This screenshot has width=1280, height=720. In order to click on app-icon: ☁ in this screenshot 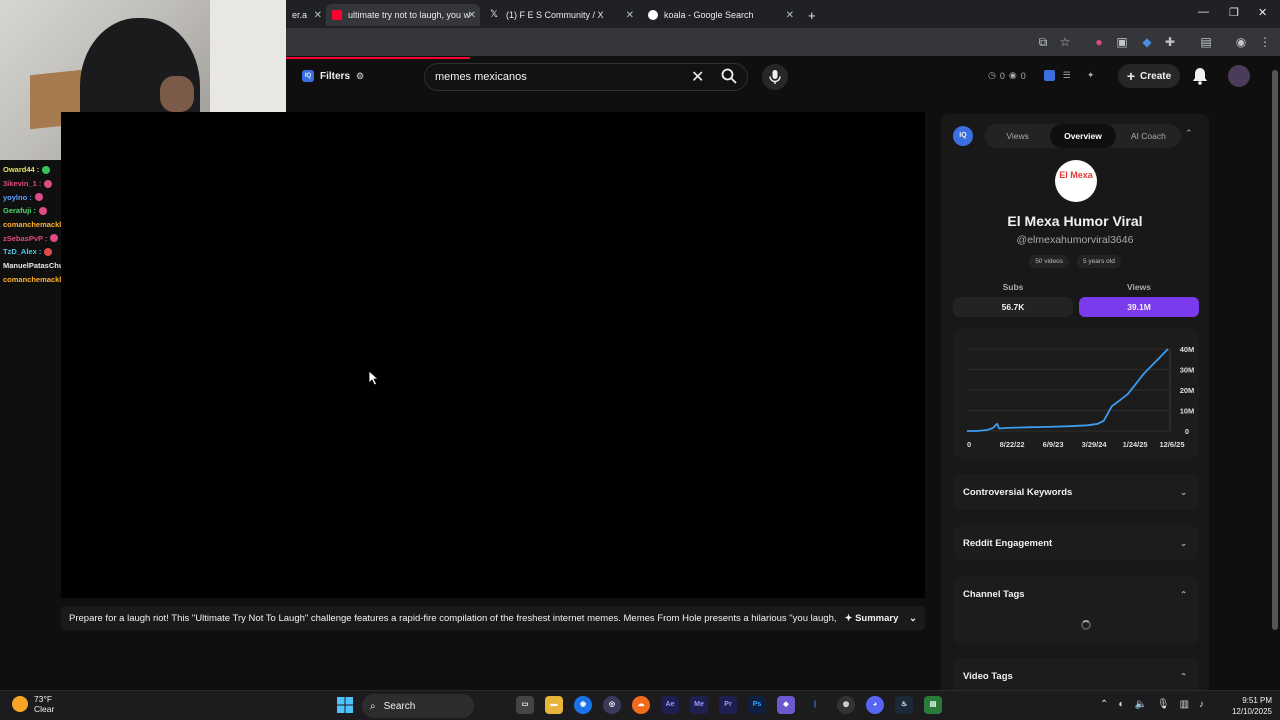, I will do `click(641, 705)`.